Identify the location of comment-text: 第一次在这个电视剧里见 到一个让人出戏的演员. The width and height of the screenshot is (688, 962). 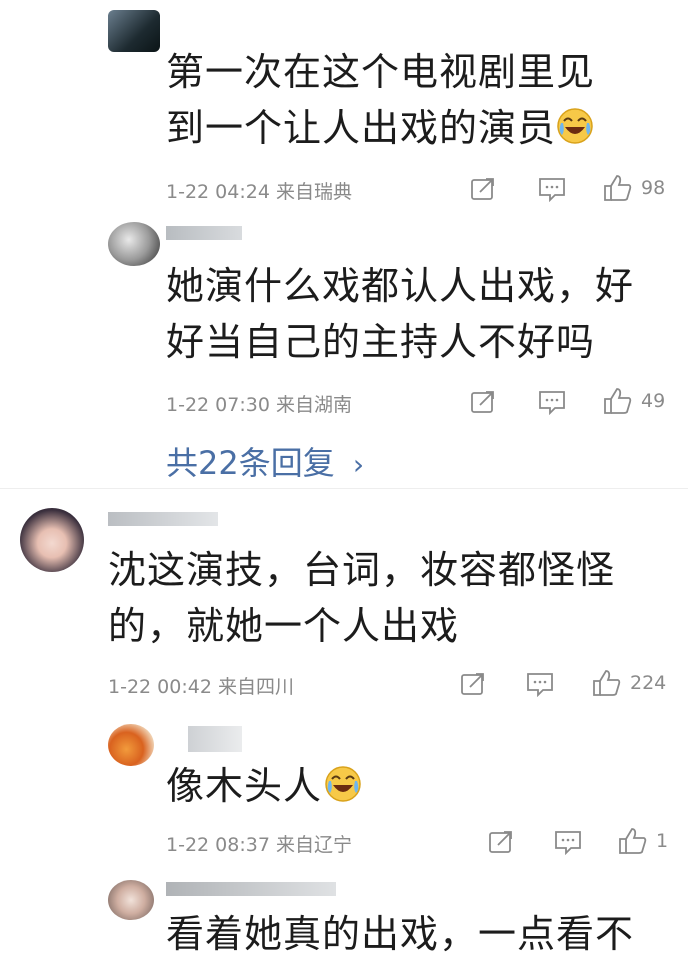
(416, 102).